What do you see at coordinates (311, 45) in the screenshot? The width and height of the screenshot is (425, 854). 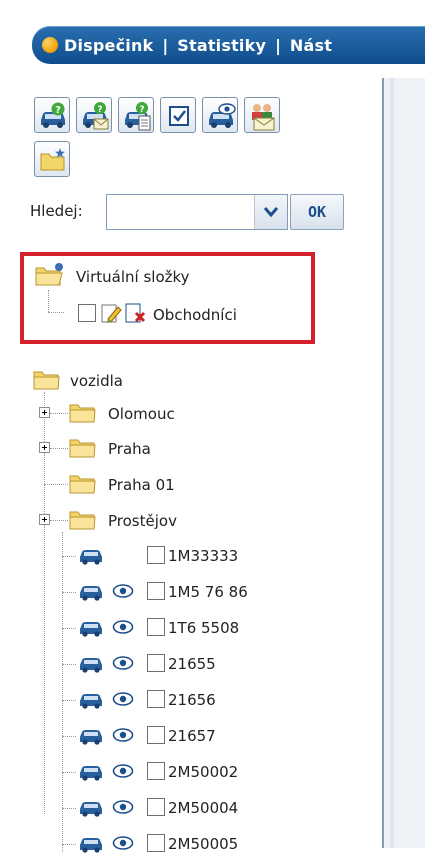 I see `nav-link-nastaveni: Nást` at bounding box center [311, 45].